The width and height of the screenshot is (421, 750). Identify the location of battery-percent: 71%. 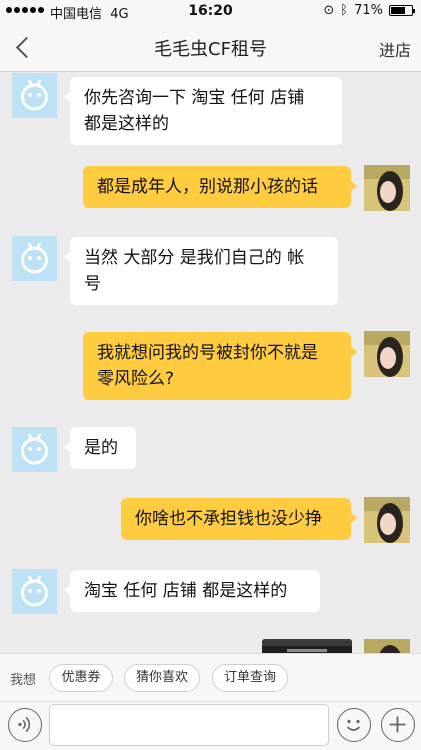
(368, 10).